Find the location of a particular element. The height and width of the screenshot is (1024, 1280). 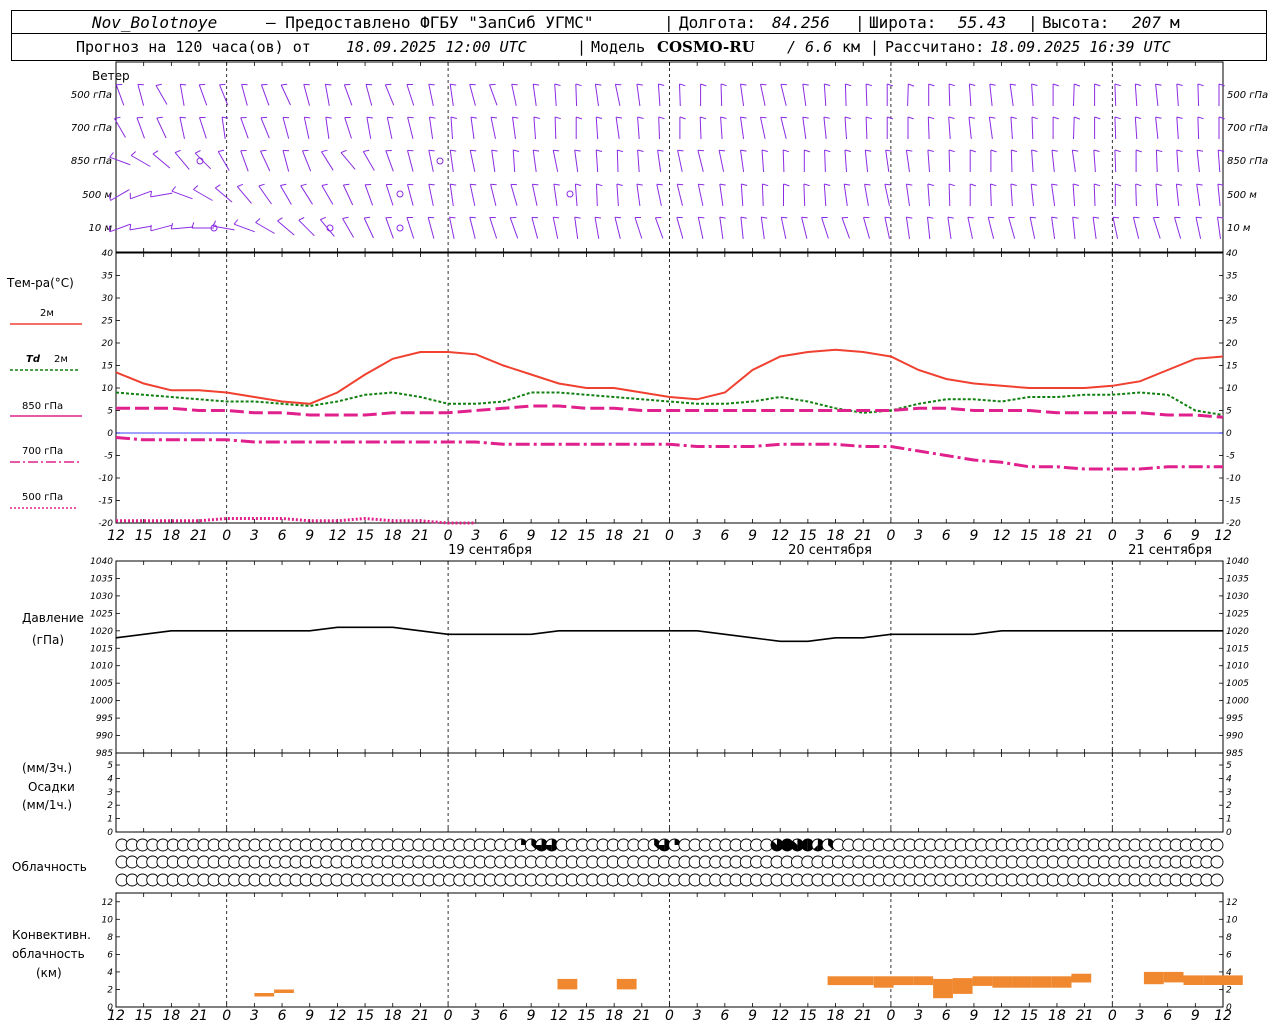

wind-label: Ветер is located at coordinates (111, 76).